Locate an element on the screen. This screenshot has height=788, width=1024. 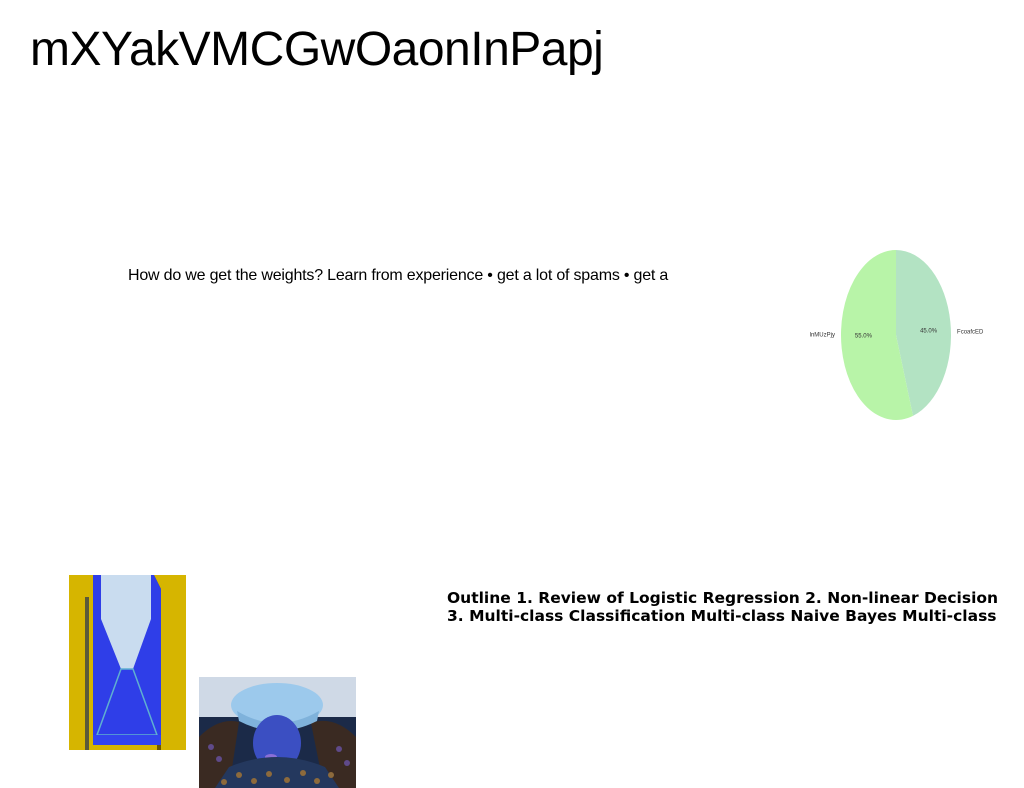
pie-percent-label-0: 45.0% is located at coordinates (929, 332).